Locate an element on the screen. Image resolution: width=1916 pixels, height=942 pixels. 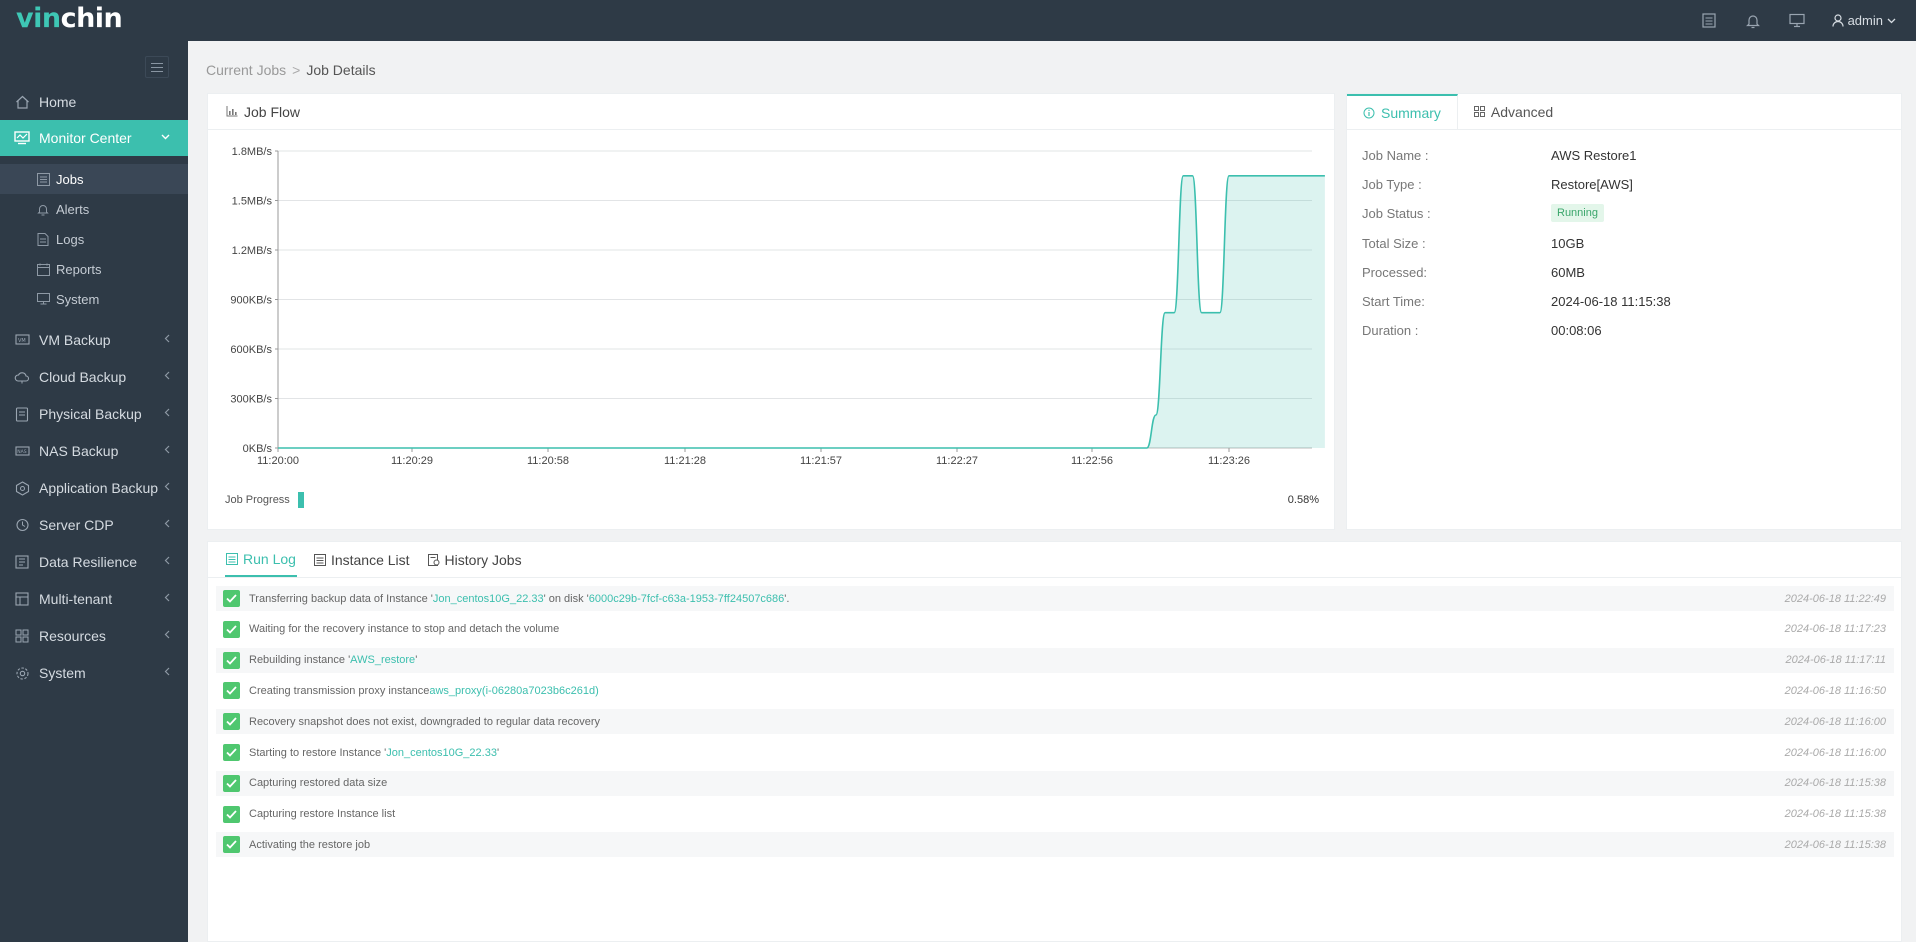
log-text: Activating the restore job is located at coordinates (310, 844).